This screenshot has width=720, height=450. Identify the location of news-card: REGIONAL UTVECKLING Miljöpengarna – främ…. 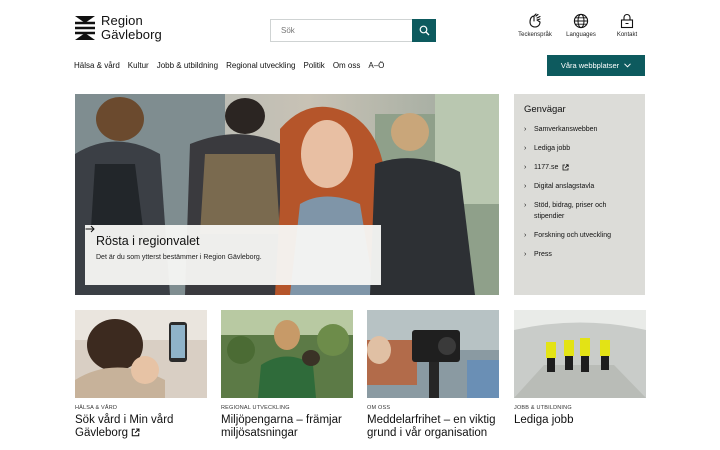
(287, 375).